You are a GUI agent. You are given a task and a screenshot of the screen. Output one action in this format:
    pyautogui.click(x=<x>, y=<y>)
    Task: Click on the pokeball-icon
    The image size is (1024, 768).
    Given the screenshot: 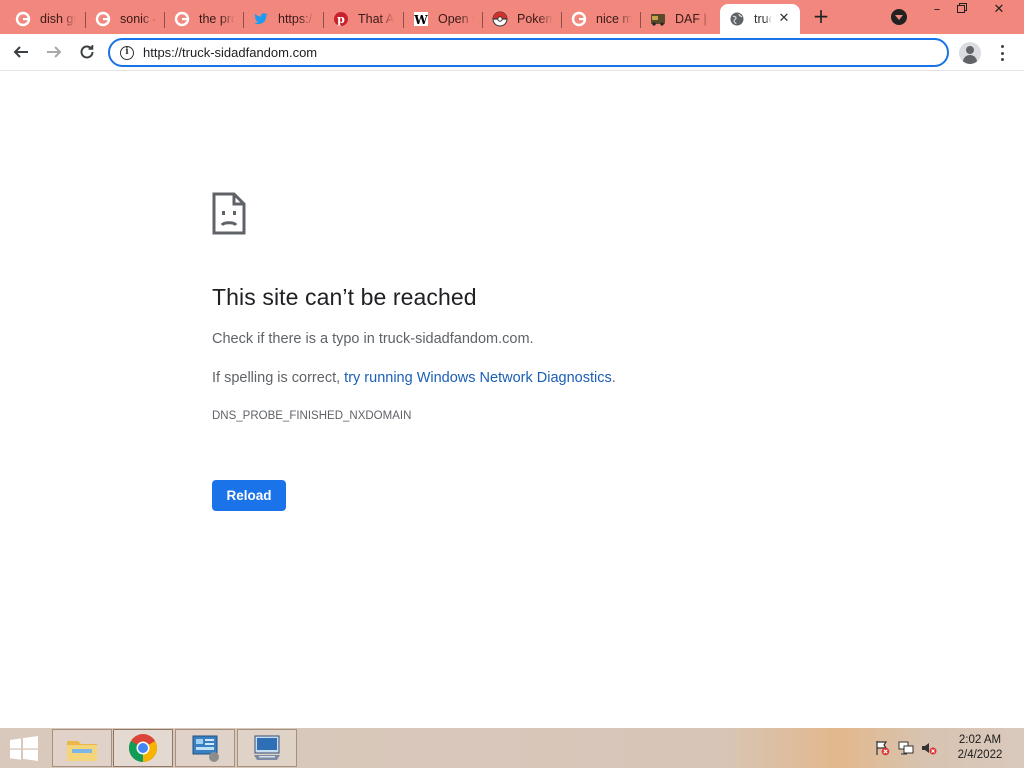 What is the action you would take?
    pyautogui.click(x=500, y=19)
    